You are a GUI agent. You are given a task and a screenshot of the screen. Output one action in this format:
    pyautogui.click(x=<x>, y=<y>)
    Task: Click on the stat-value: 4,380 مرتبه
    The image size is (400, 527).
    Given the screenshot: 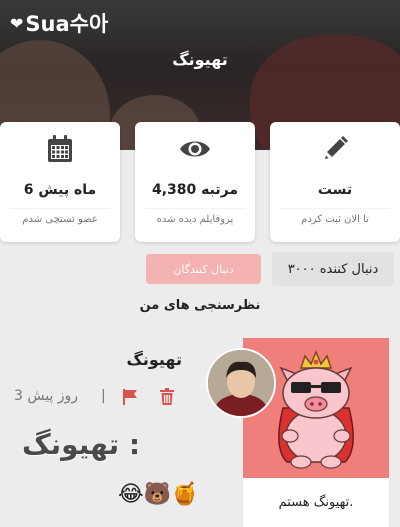 What is the action you would take?
    pyautogui.click(x=194, y=190)
    